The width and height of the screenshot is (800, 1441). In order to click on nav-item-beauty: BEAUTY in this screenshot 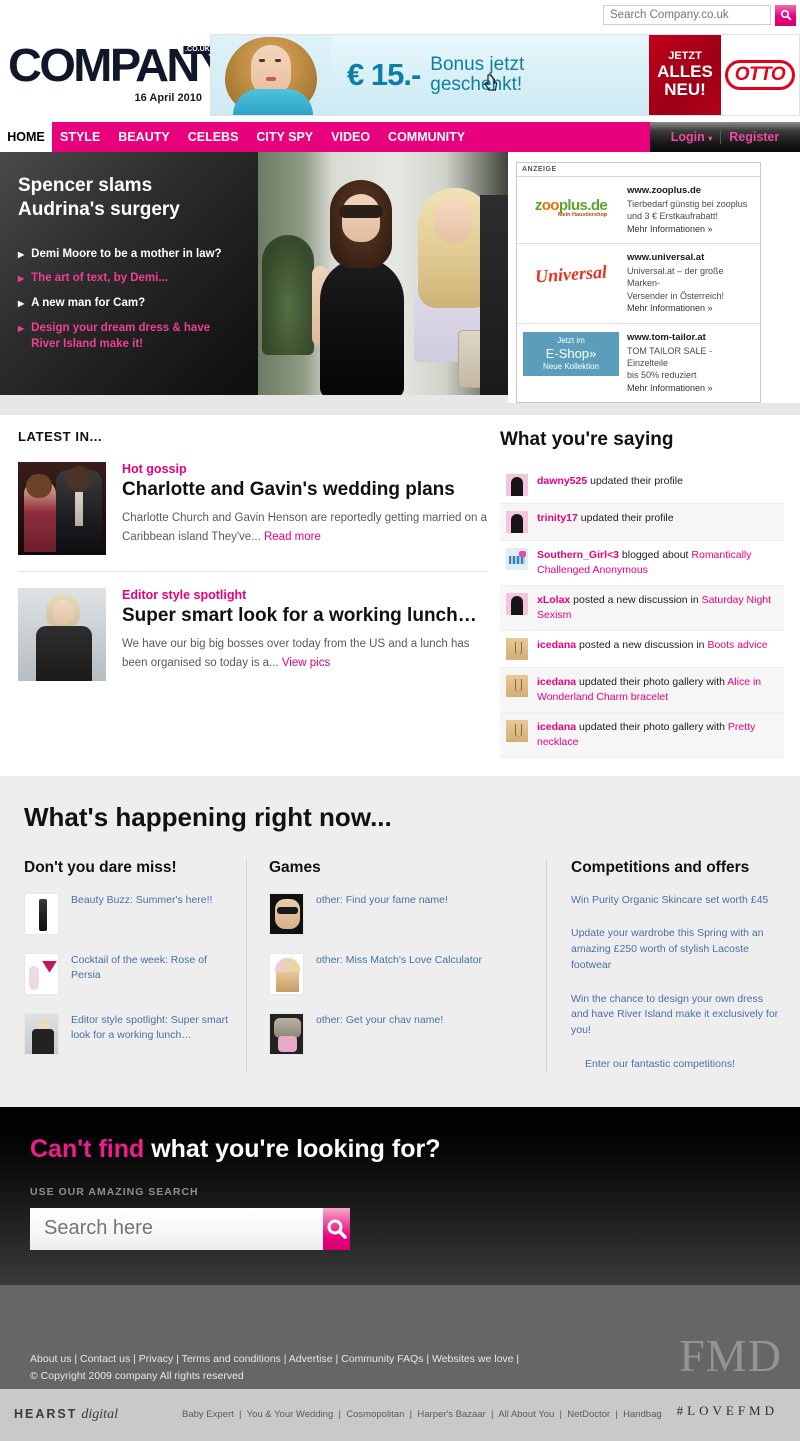, I will do `click(143, 137)`.